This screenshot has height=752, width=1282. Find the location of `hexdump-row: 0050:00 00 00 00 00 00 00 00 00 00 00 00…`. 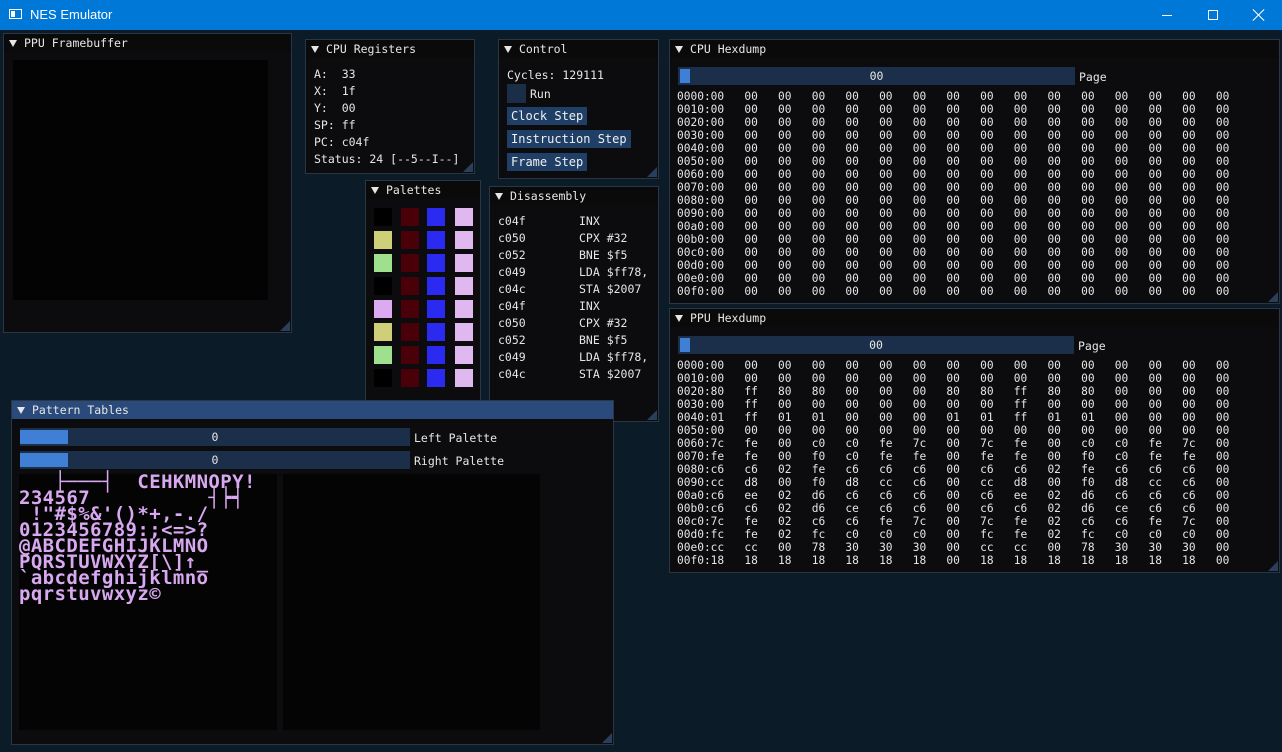

hexdump-row: 0050:00 00 00 00 00 00 00 00 00 00 00 00… is located at coordinates (953, 430).